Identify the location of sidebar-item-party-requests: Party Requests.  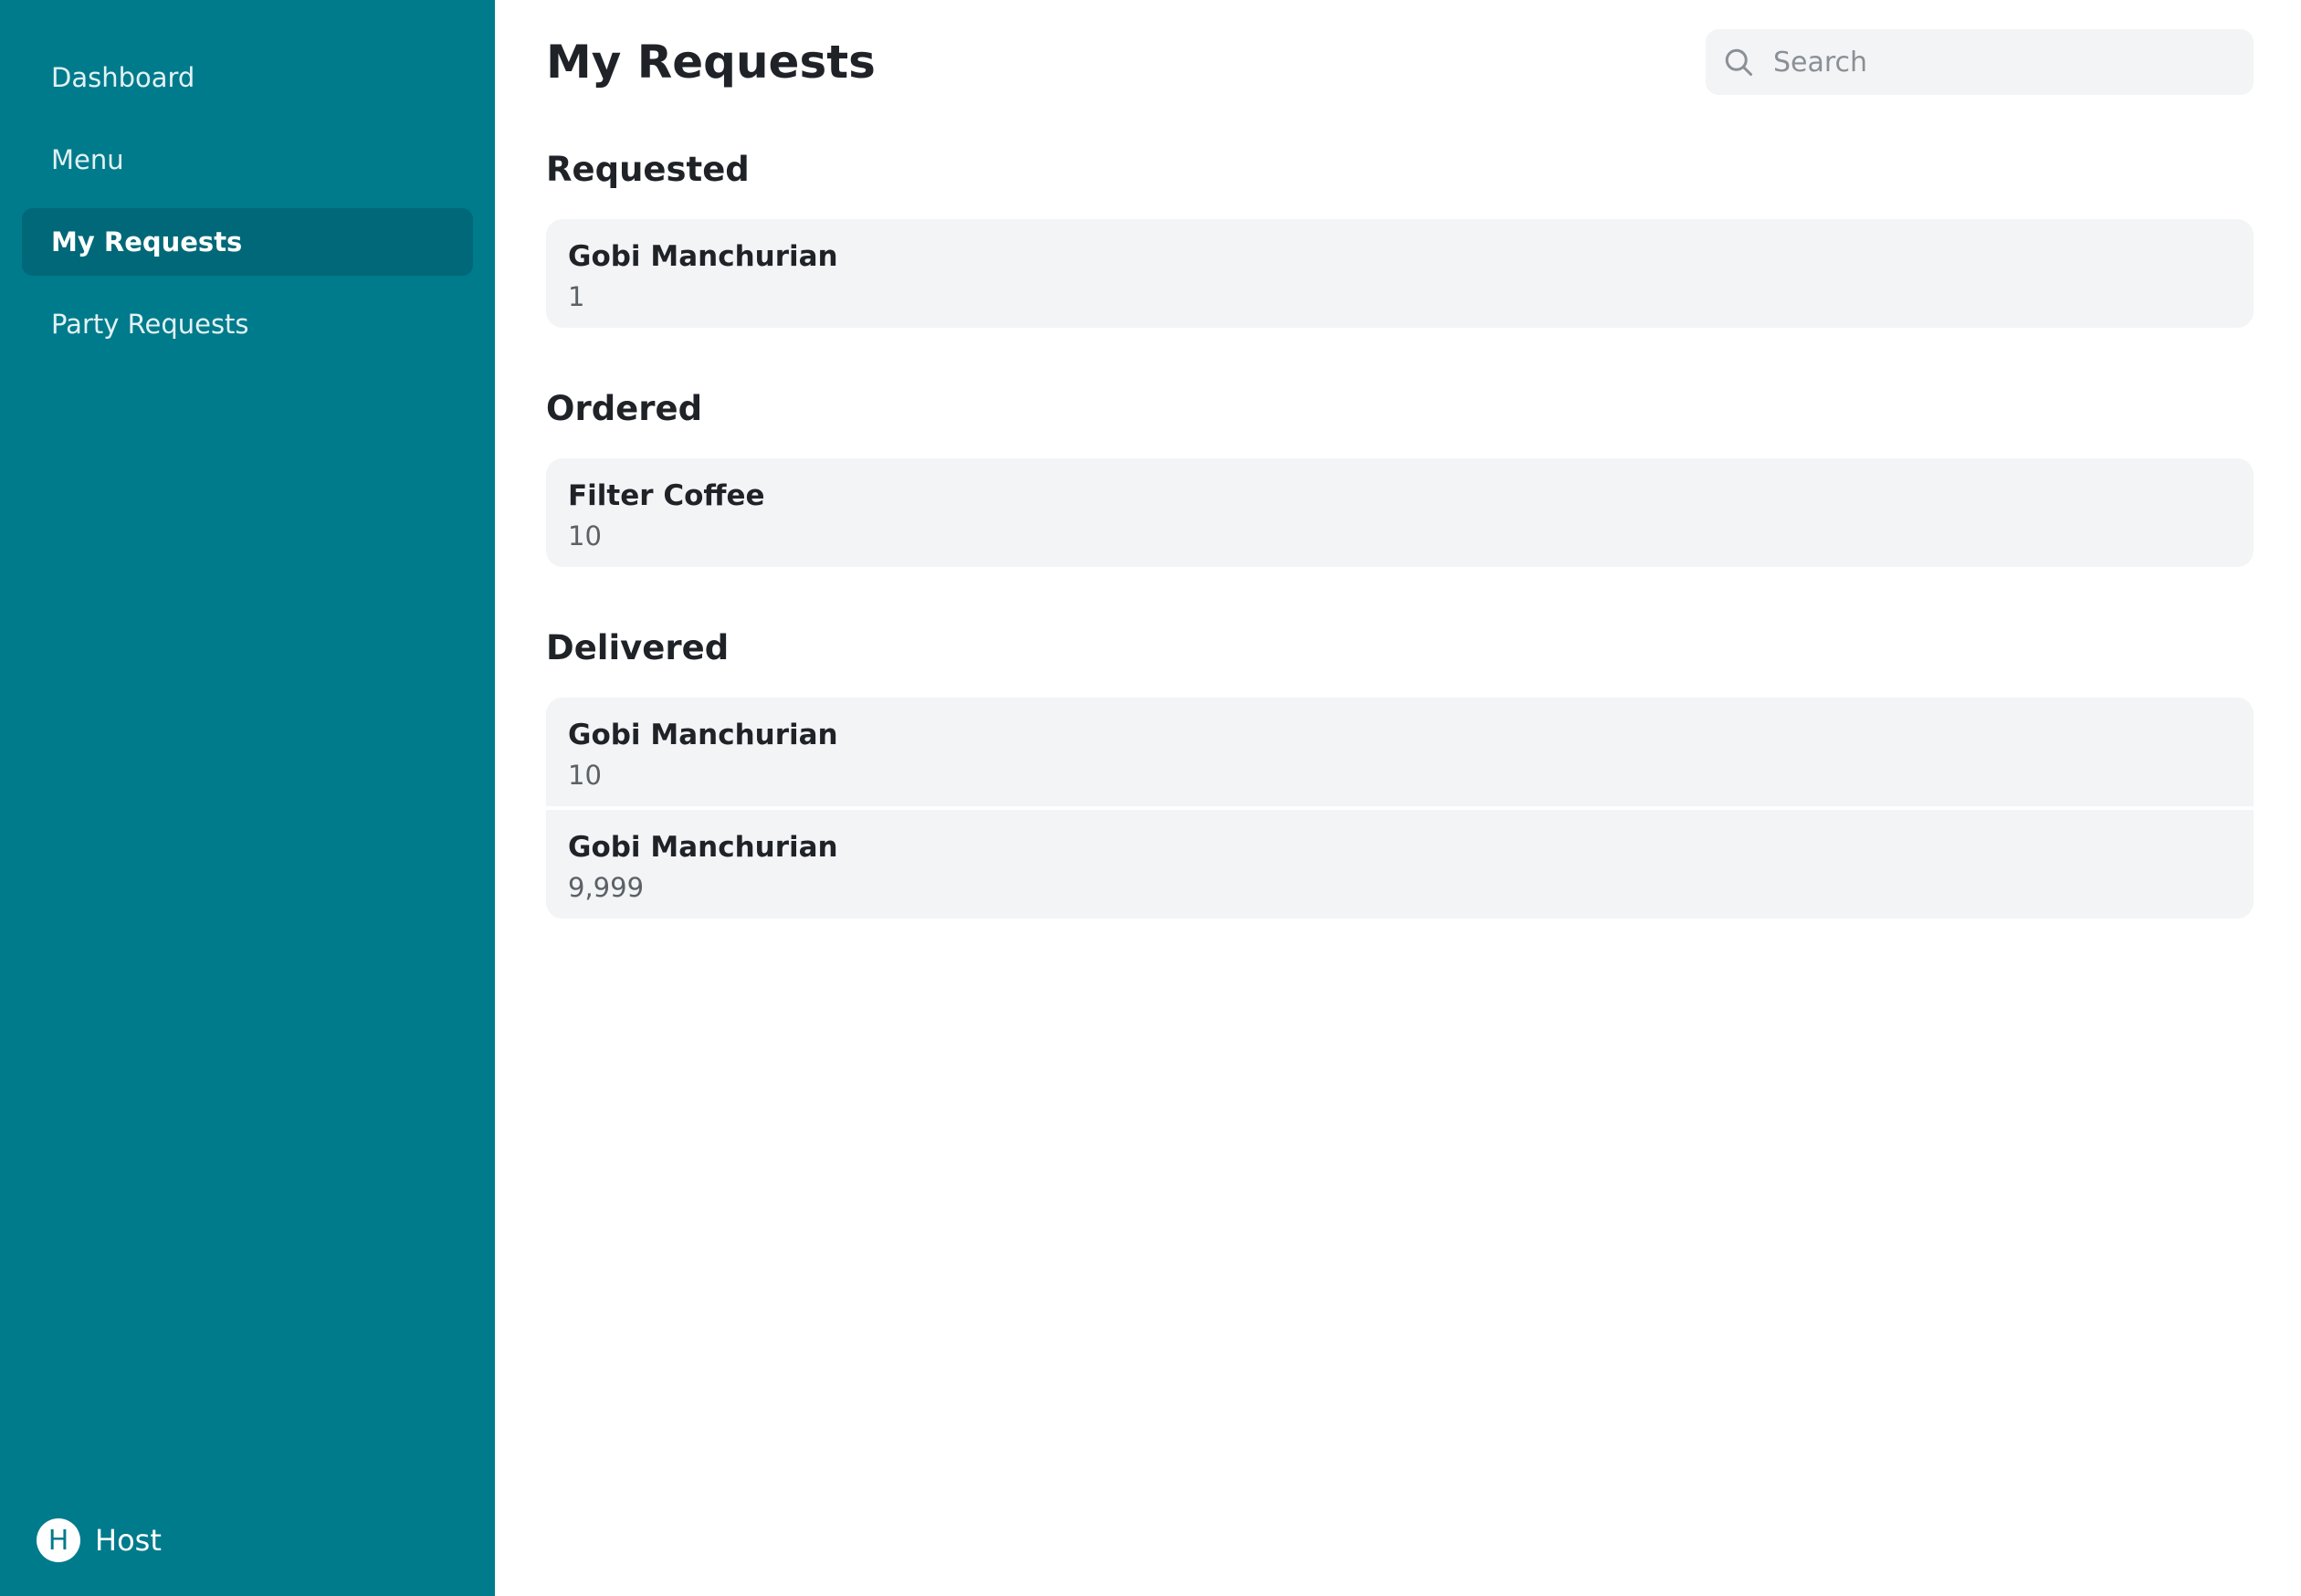
(247, 324).